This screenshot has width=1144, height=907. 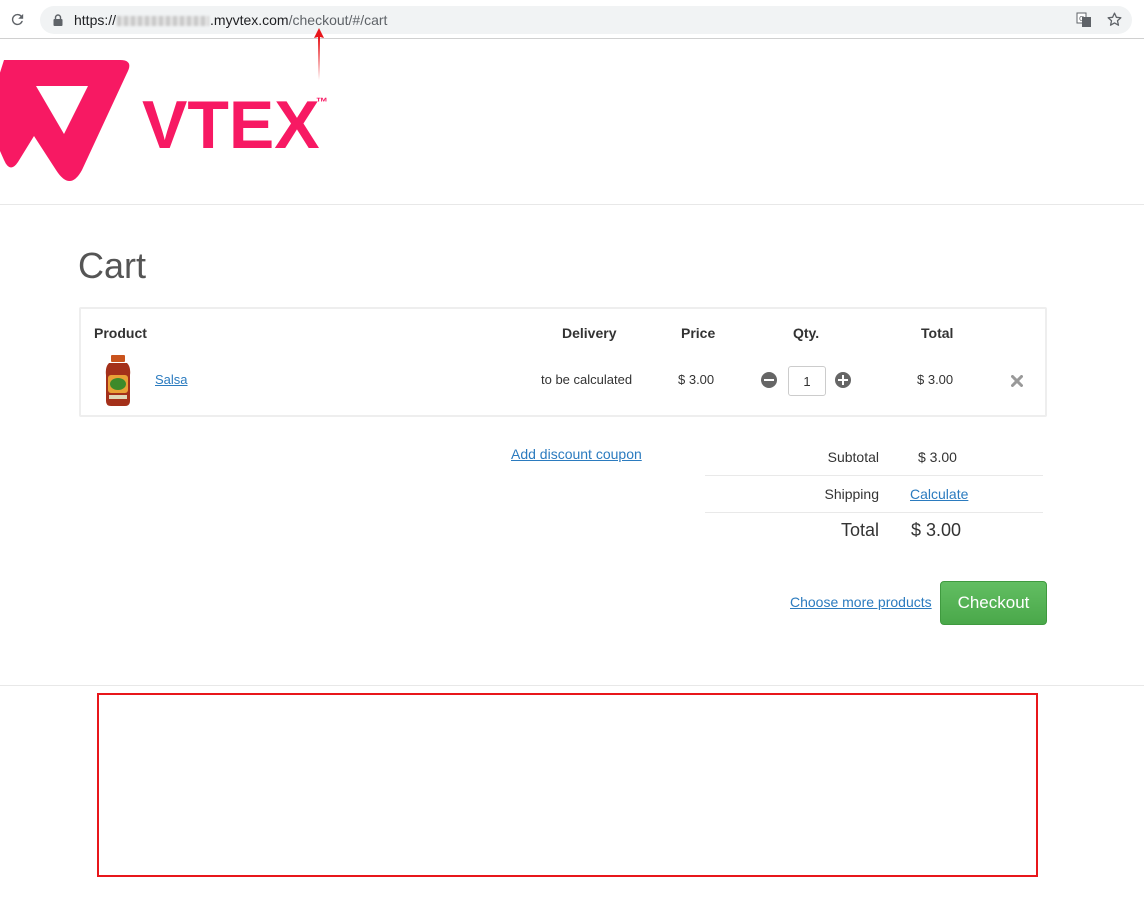 I want to click on header-product: Product, so click(x=120, y=333).